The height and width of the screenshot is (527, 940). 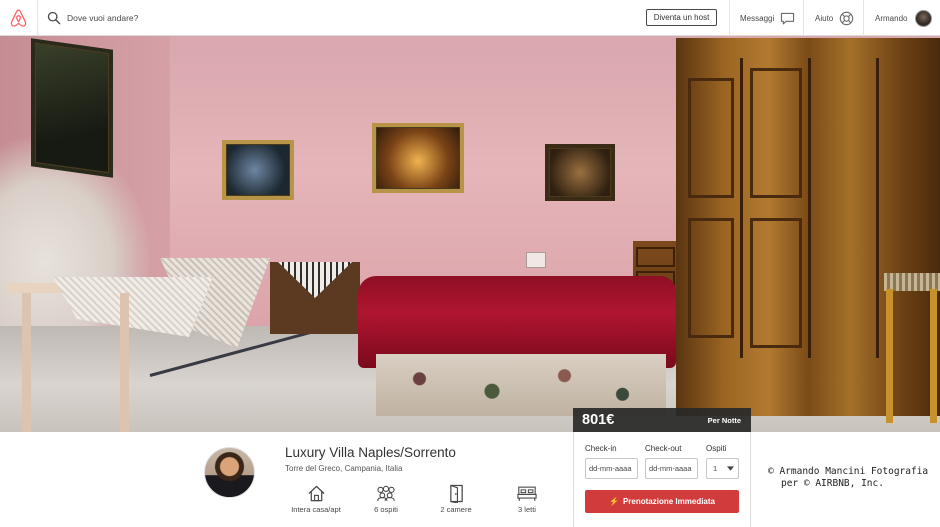 What do you see at coordinates (316, 493) in the screenshot?
I see `home-icon` at bounding box center [316, 493].